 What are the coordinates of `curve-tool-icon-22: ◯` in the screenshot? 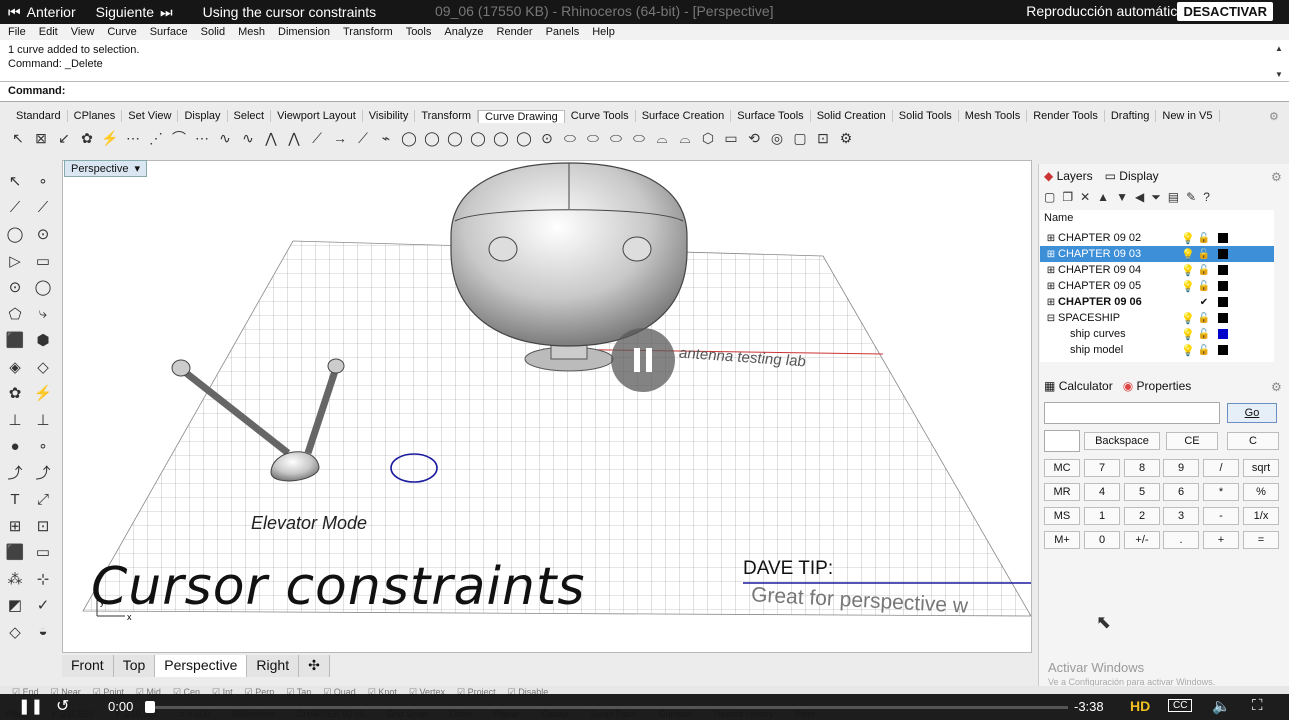 It's located at (524, 138).